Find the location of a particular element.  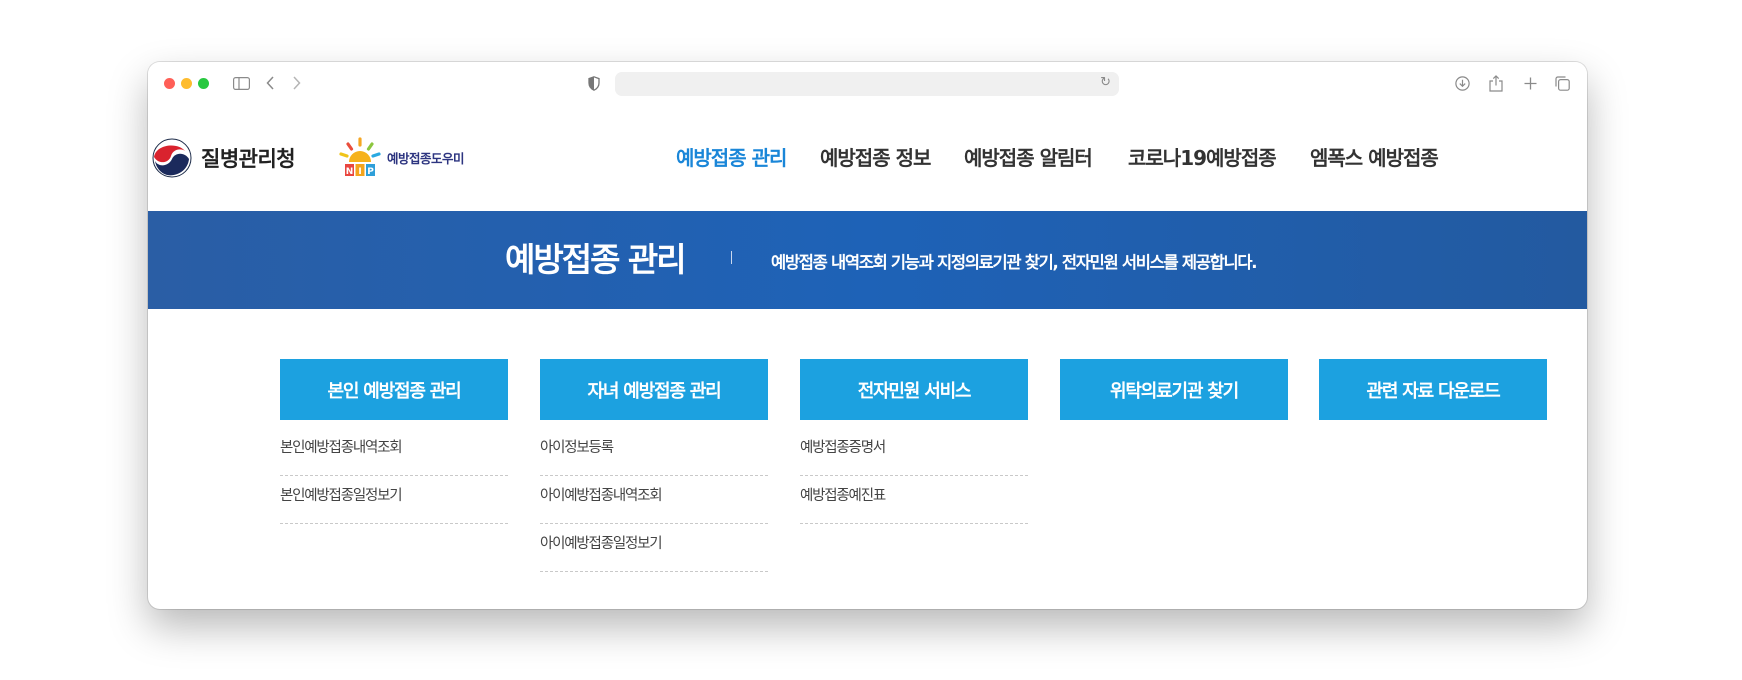

section-find-clinic: 위탁의료기관 찾기 is located at coordinates (1174, 389).